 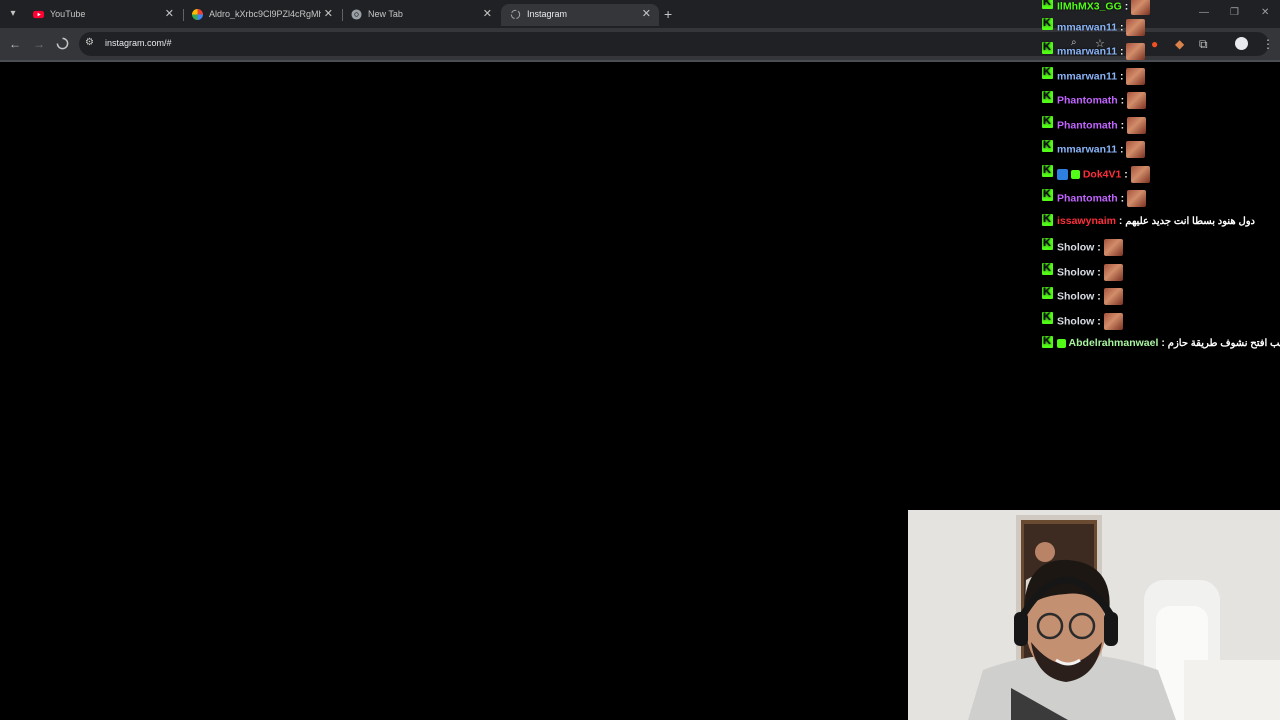 What do you see at coordinates (1223, 343) in the screenshot?
I see `chat-text: طب افتح نشوف طريقة حازم` at bounding box center [1223, 343].